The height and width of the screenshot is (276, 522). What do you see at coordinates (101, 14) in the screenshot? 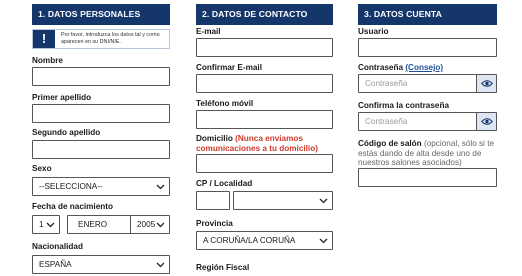
I see `section-header-personal: 1. DATOS PERSONALES` at bounding box center [101, 14].